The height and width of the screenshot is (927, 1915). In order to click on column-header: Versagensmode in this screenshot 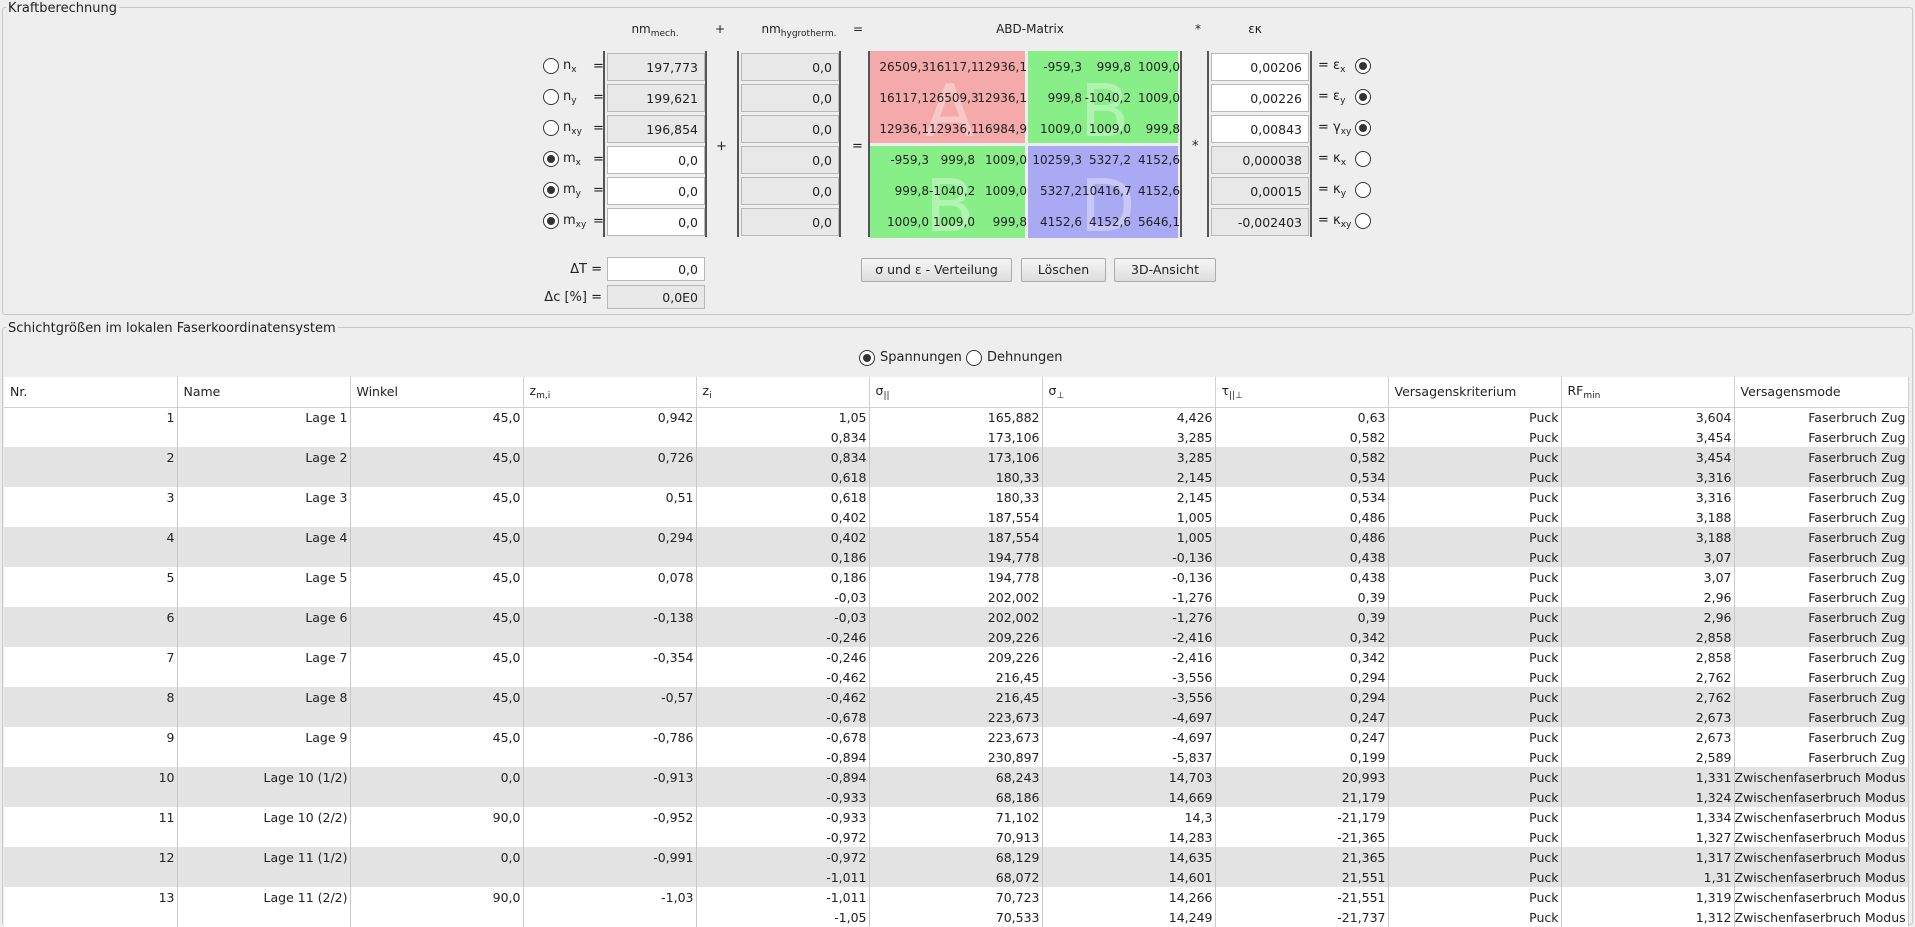, I will do `click(1821, 392)`.